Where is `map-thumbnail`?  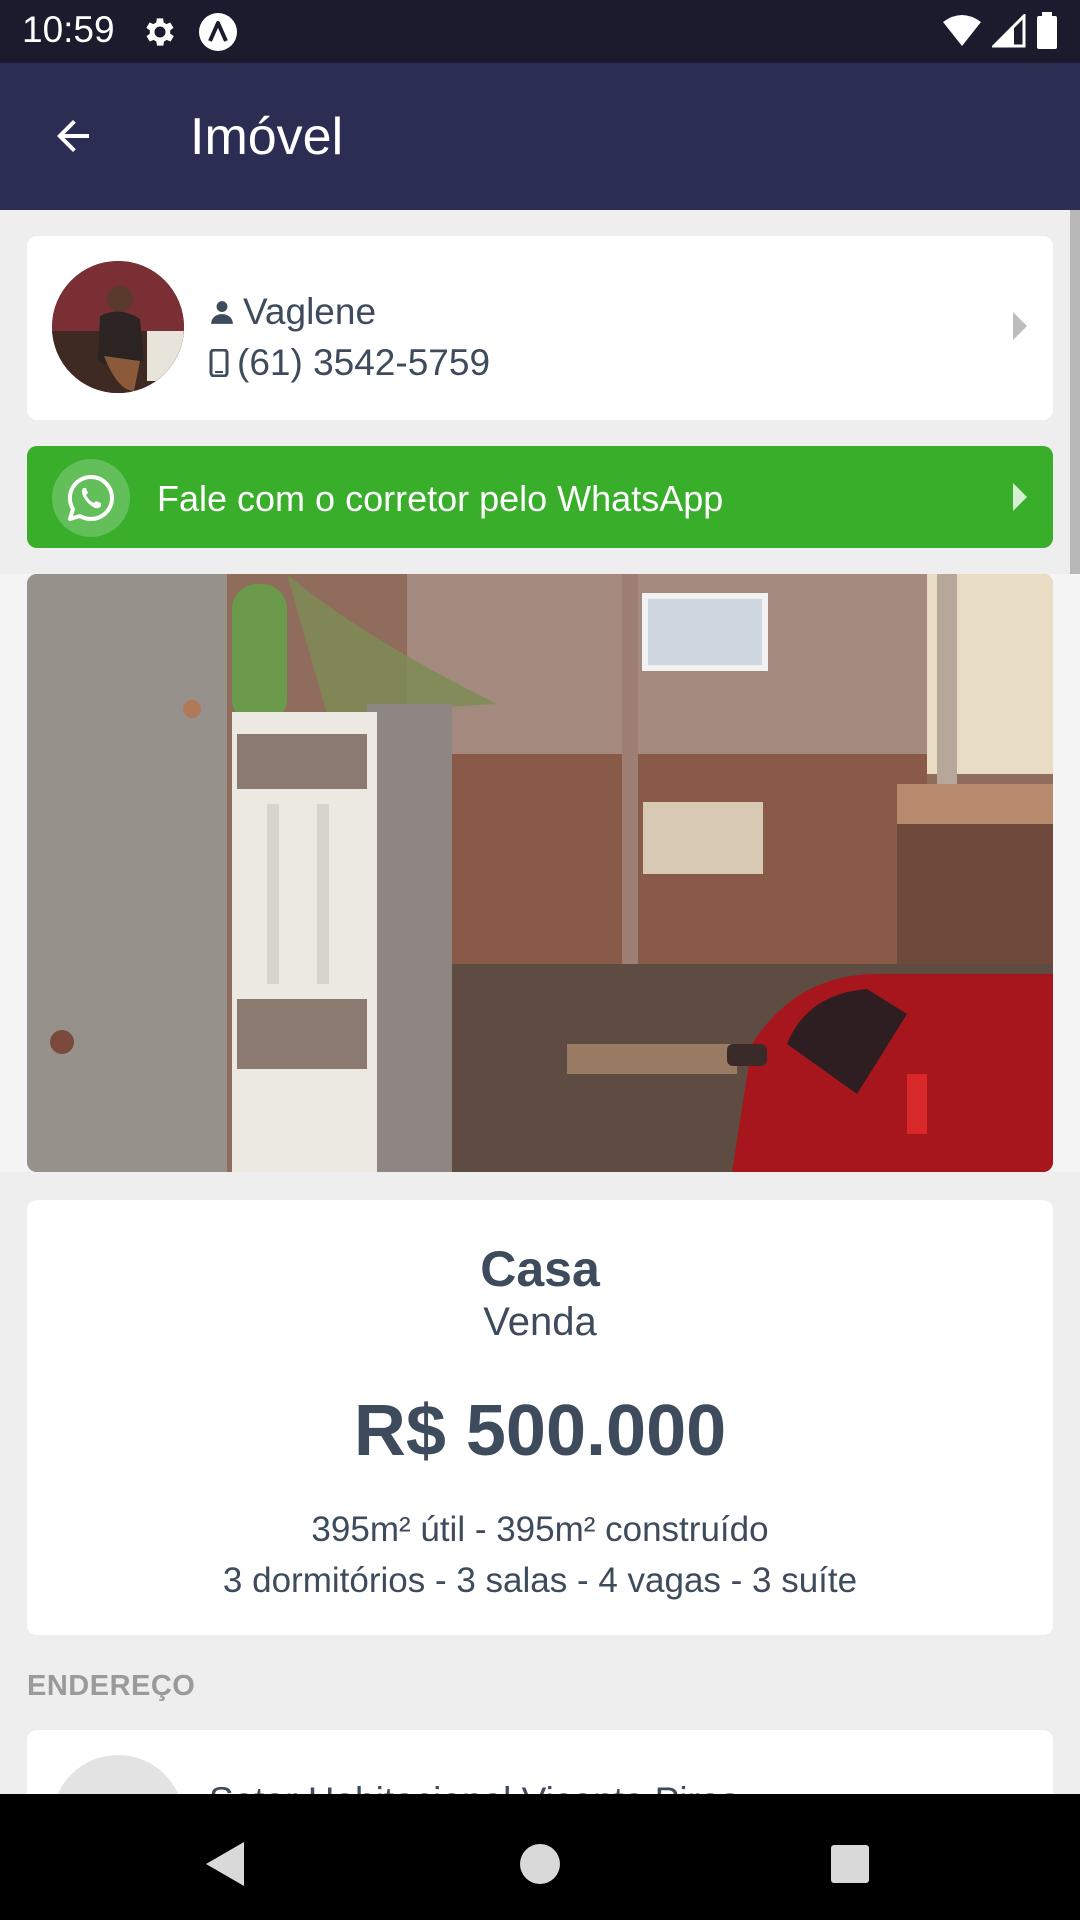 map-thumbnail is located at coordinates (118, 1774).